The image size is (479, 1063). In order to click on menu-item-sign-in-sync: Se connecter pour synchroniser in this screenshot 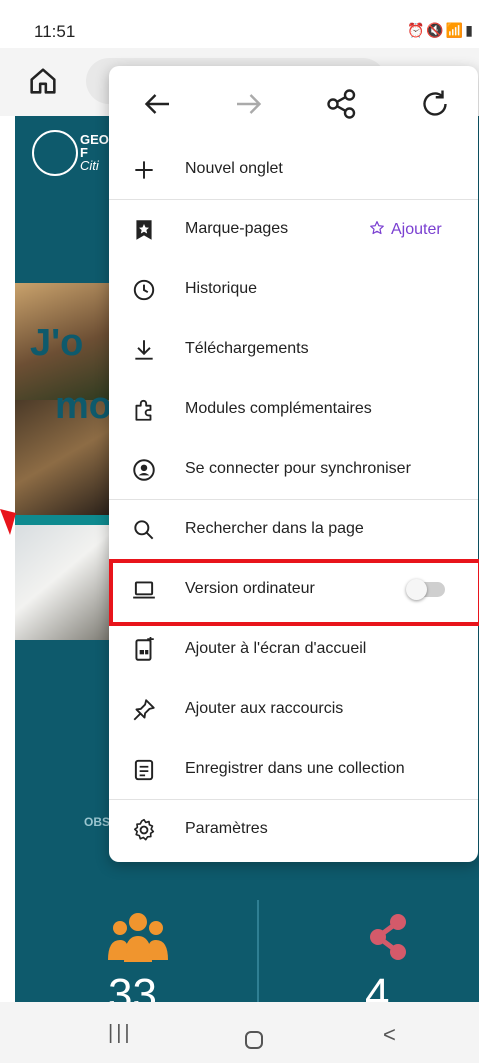, I will do `click(293, 470)`.